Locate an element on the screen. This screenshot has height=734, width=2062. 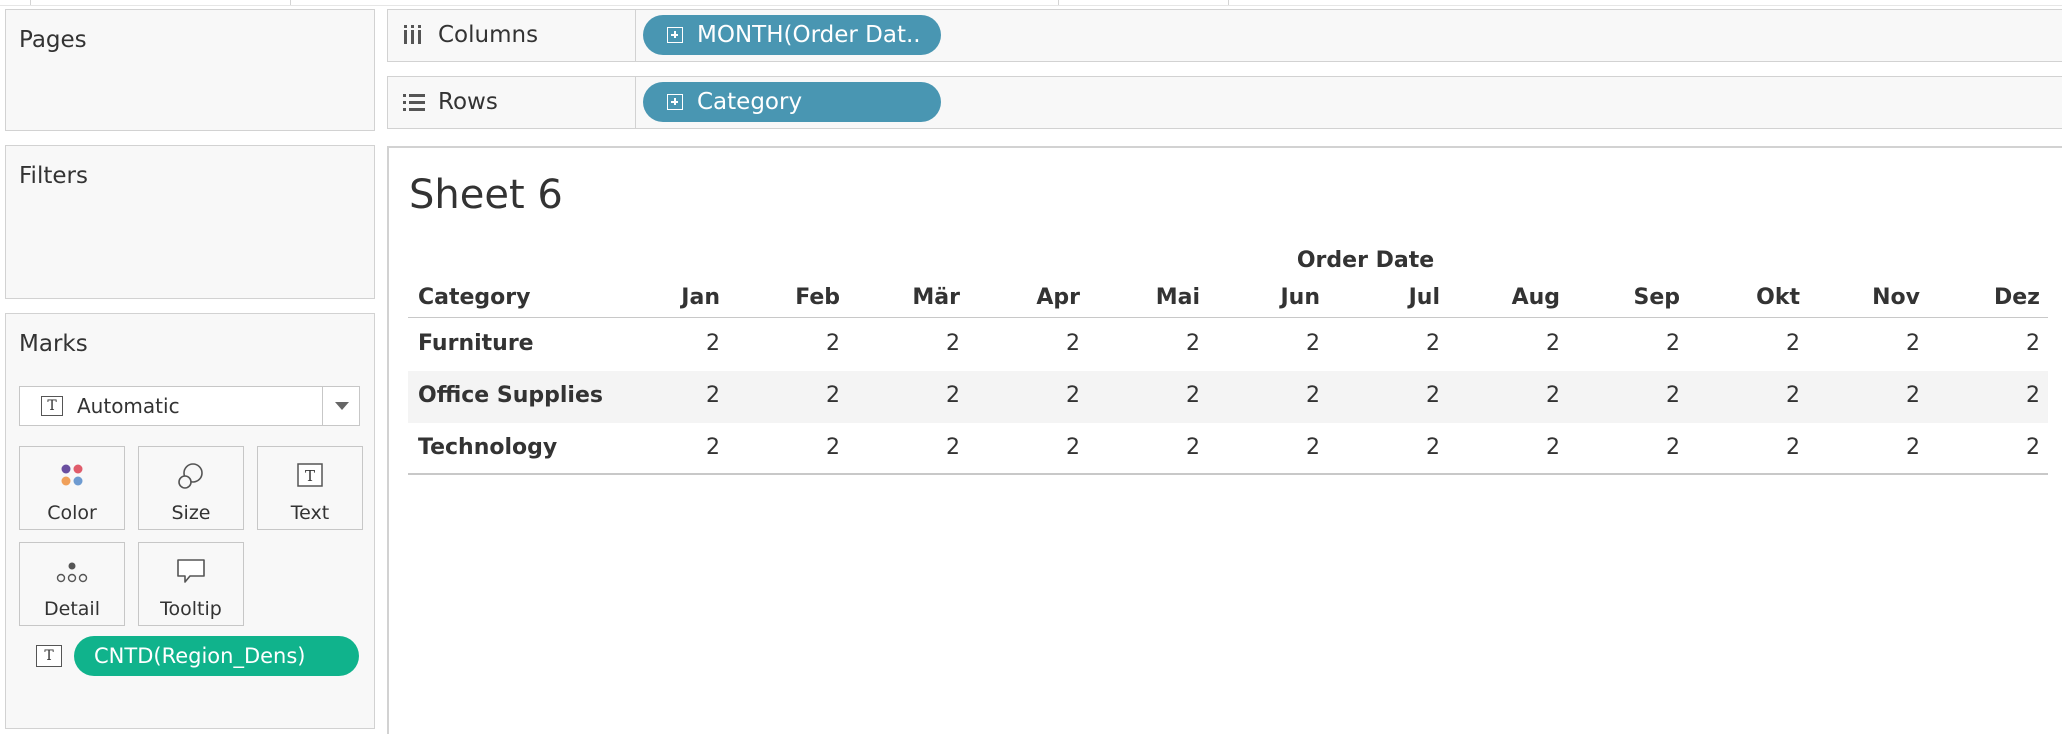
filters-card: Filters is located at coordinates (190, 222).